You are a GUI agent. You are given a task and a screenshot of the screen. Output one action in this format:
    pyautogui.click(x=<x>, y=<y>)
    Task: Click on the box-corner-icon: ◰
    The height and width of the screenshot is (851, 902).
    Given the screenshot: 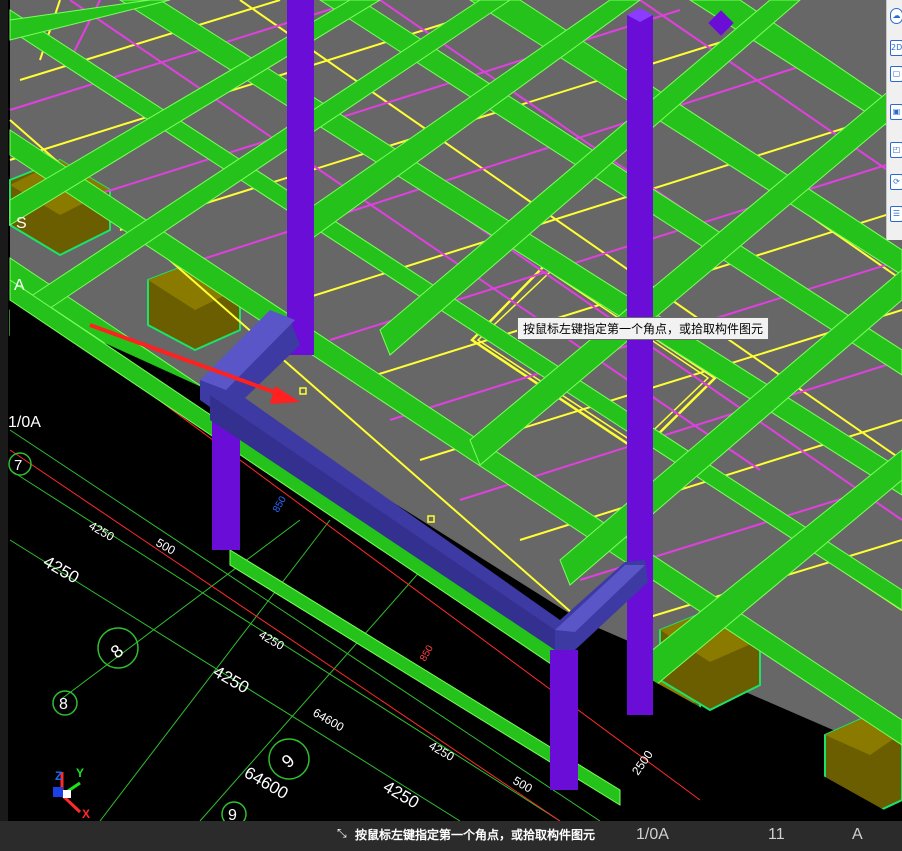 What is the action you would take?
    pyautogui.click(x=896, y=150)
    